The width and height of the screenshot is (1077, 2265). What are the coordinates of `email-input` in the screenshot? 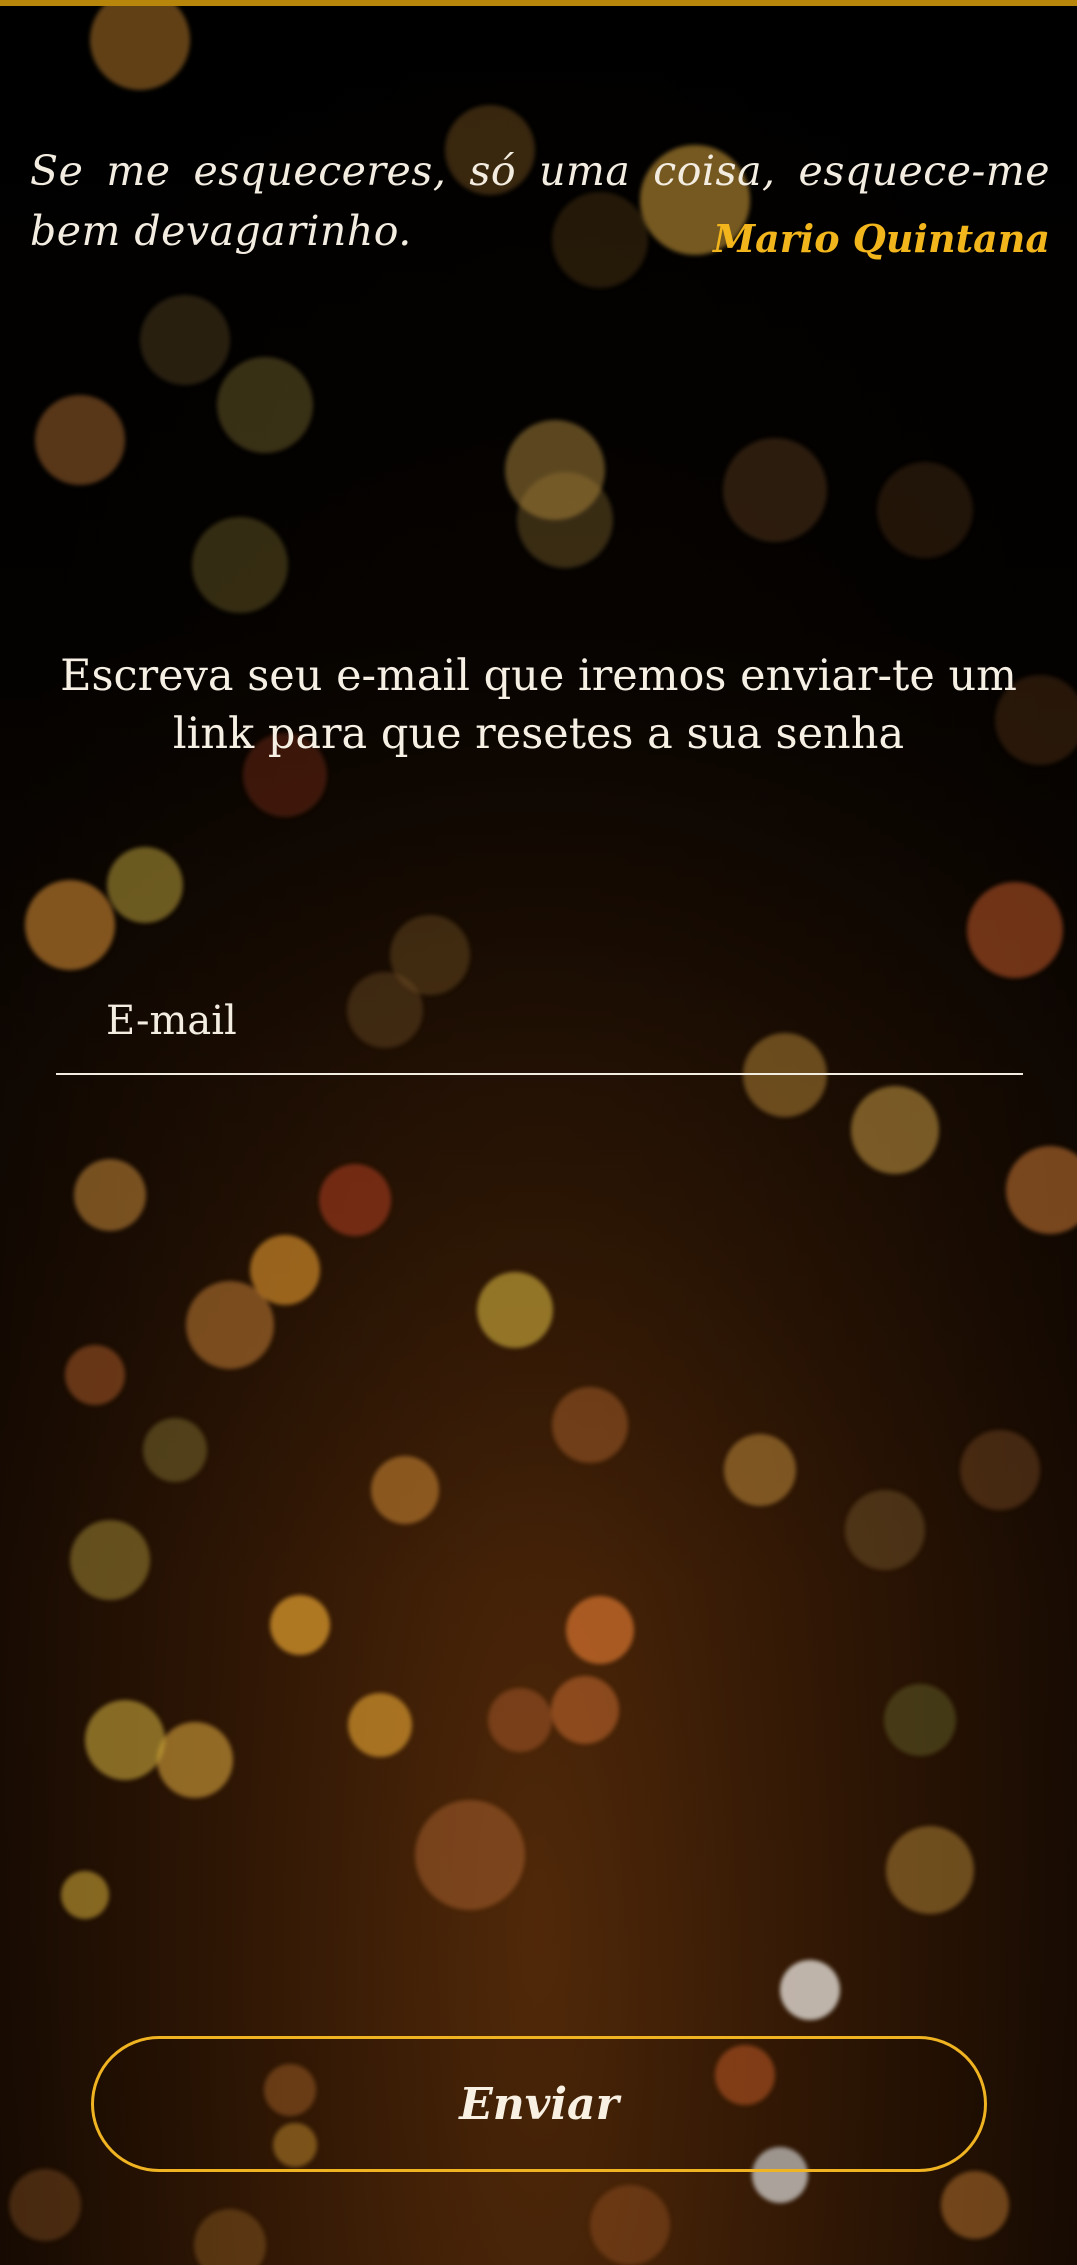 It's located at (556, 1021).